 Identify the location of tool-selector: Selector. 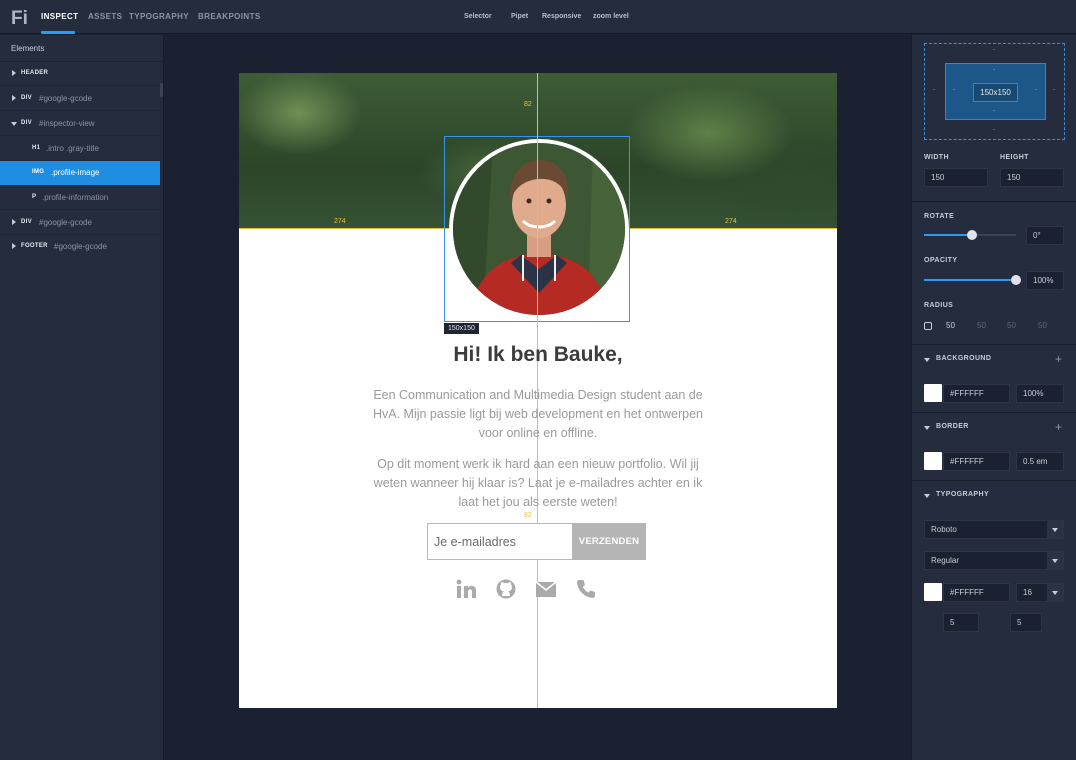
(478, 16).